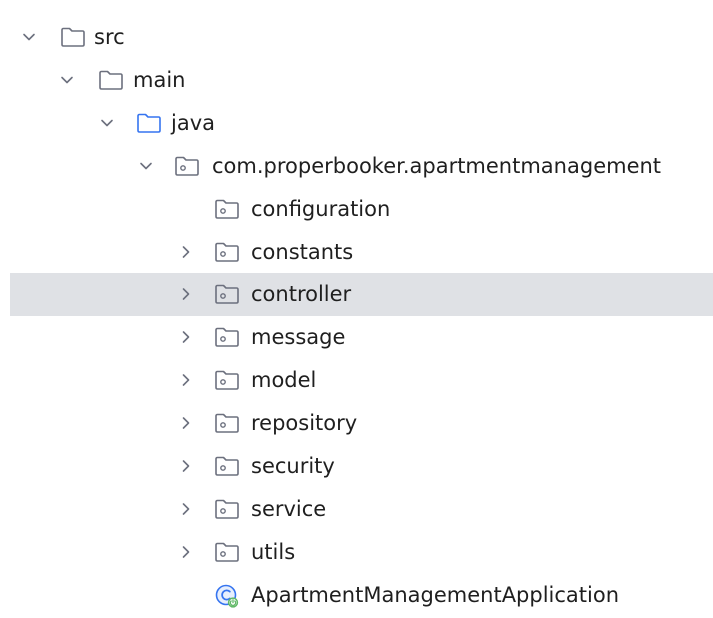 The width and height of the screenshot is (713, 618). I want to click on tree-node-model: model, so click(361, 380).